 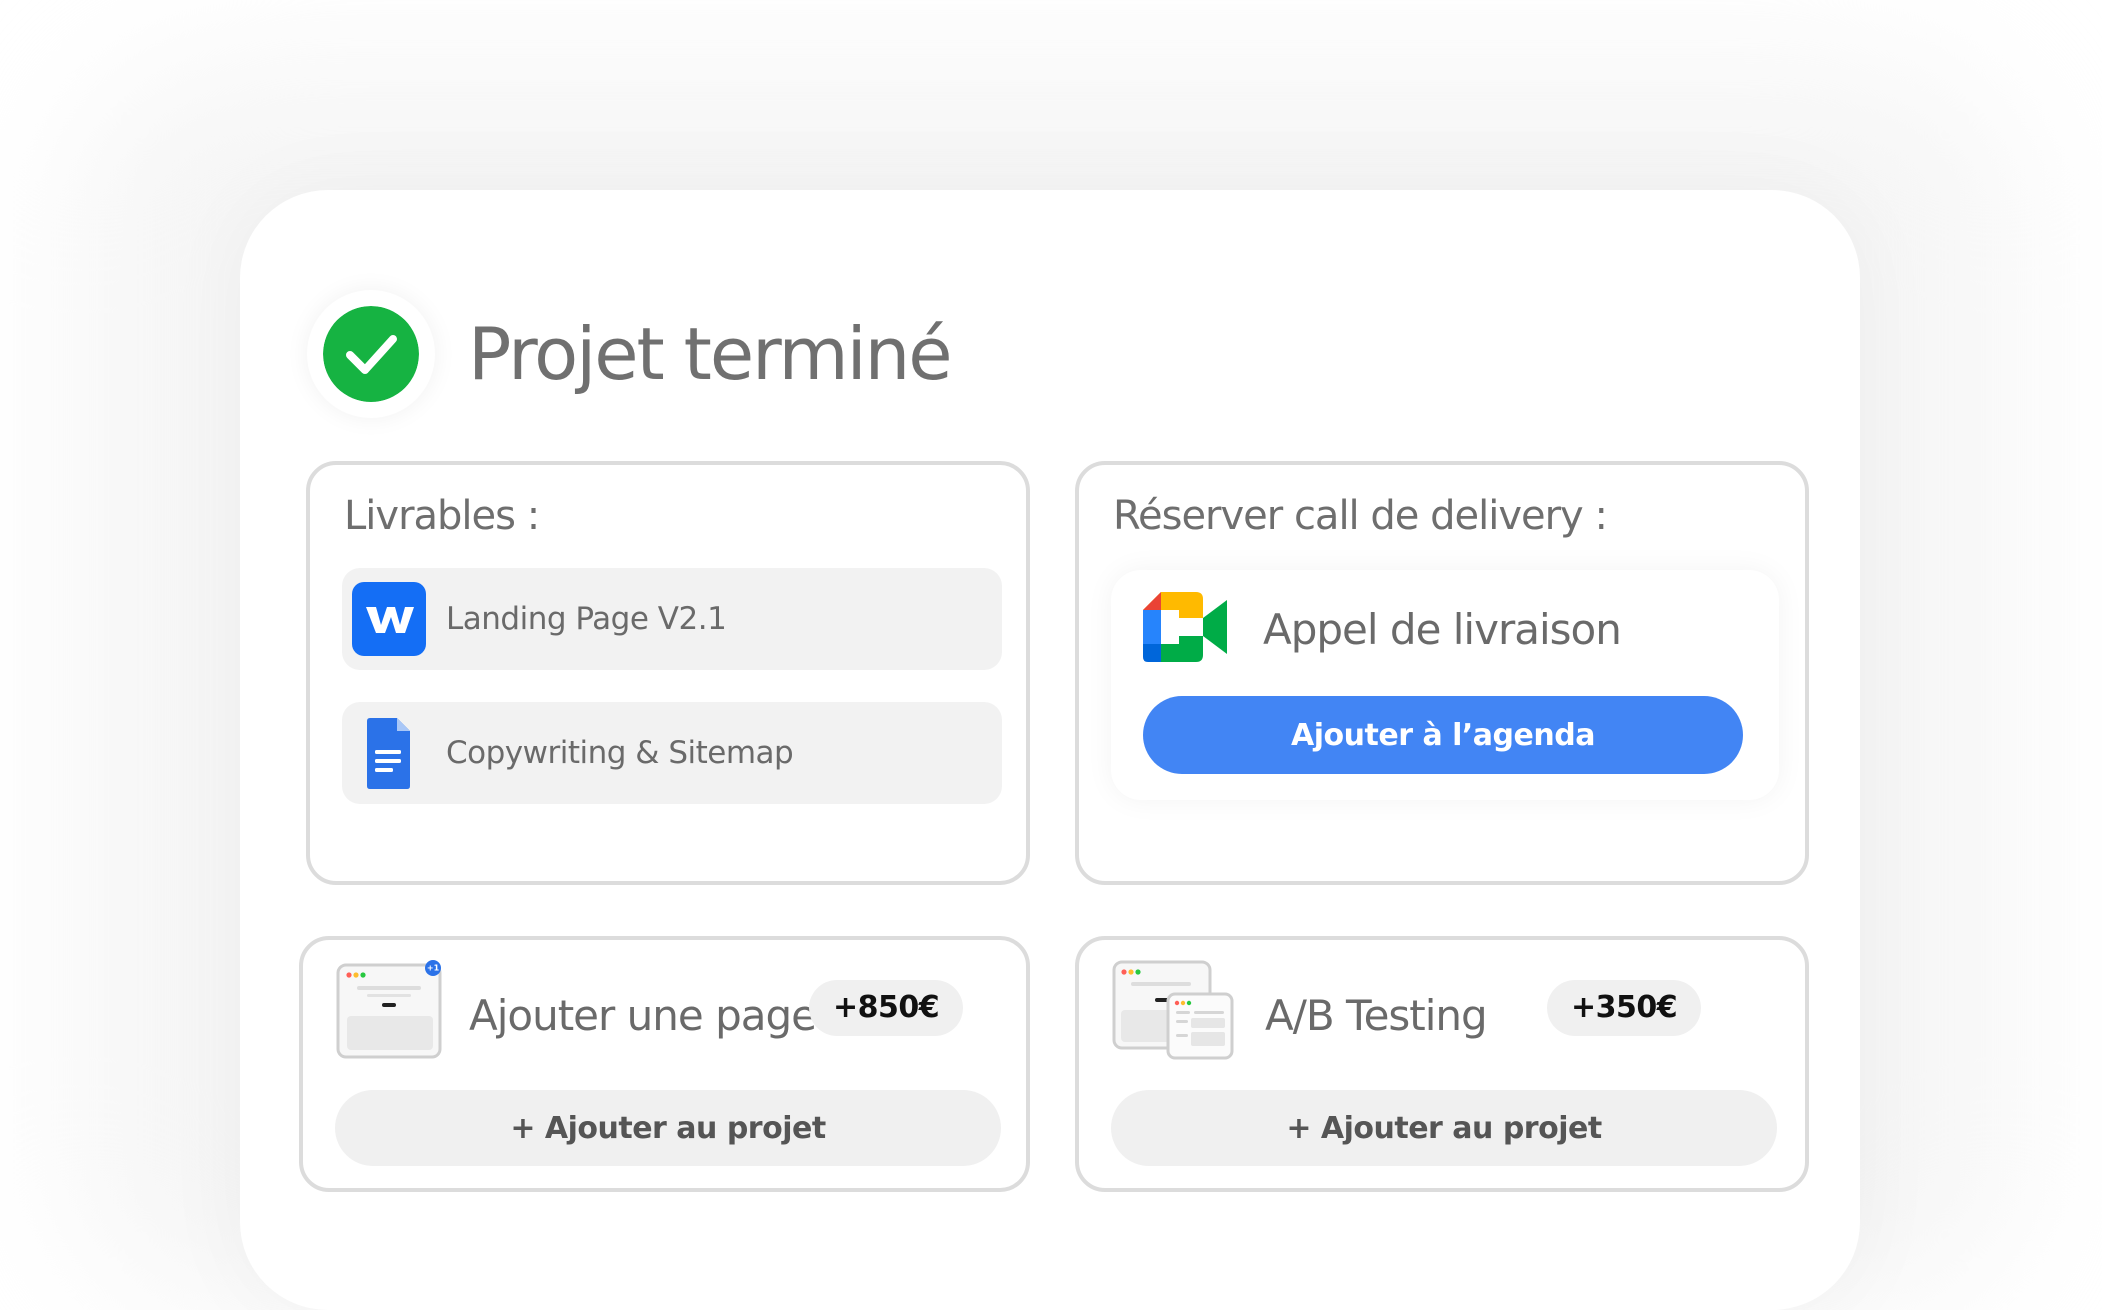 What do you see at coordinates (643, 1015) in the screenshot?
I see `addon-title: Ajouter une page` at bounding box center [643, 1015].